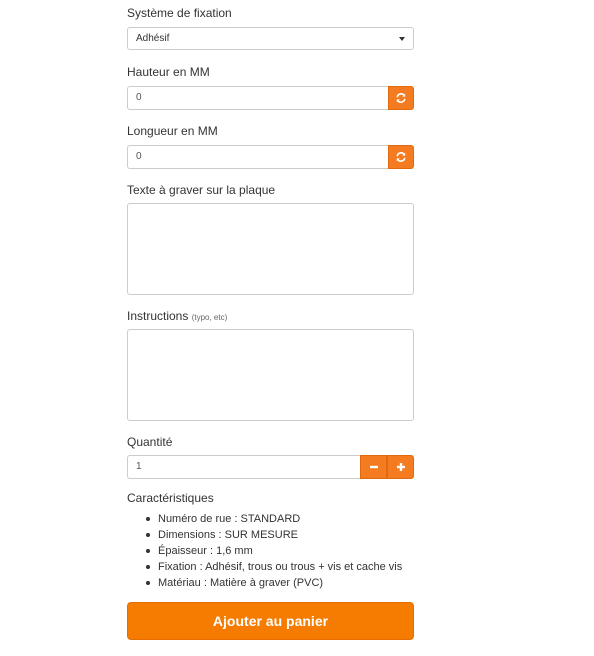 This screenshot has height=656, width=594. I want to click on fixation-label: Système de fixation, so click(179, 13).